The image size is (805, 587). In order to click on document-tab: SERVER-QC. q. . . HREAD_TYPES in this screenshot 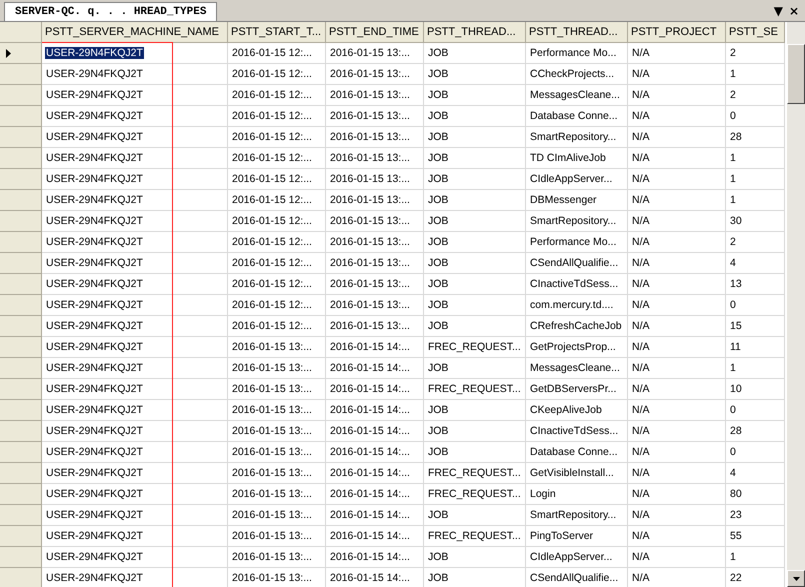, I will do `click(111, 11)`.